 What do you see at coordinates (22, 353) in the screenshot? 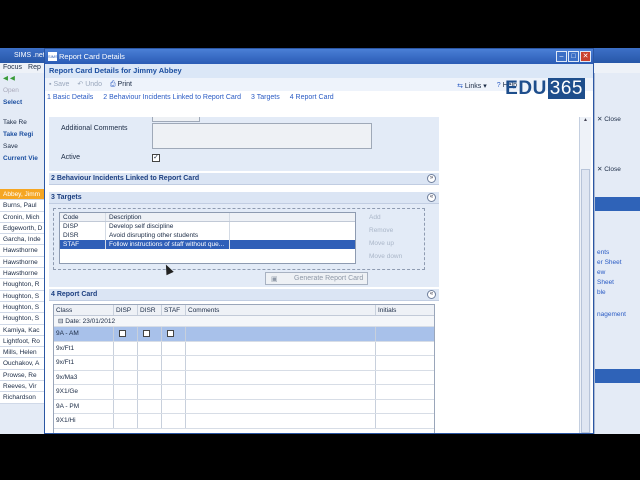
I see `student-row: Mills, Helen` at bounding box center [22, 353].